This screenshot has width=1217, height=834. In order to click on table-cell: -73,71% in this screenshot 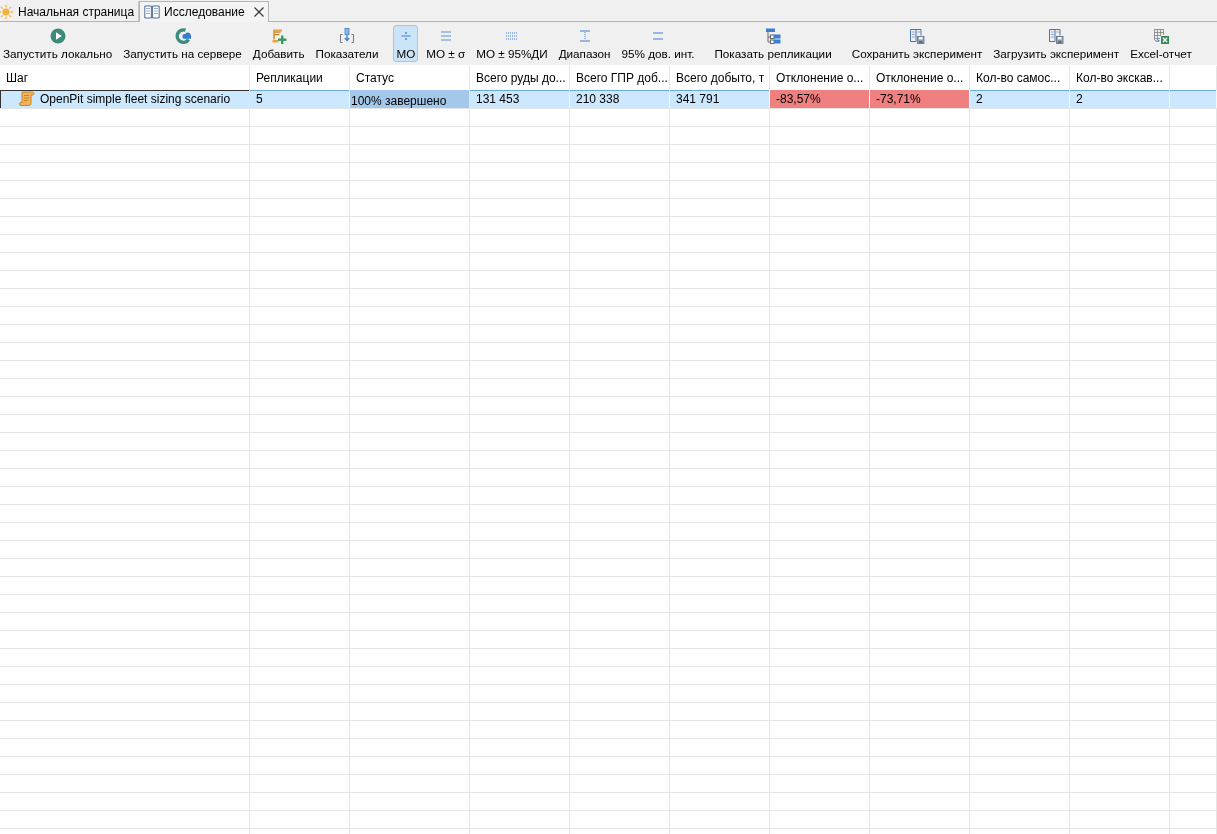, I will do `click(920, 99)`.